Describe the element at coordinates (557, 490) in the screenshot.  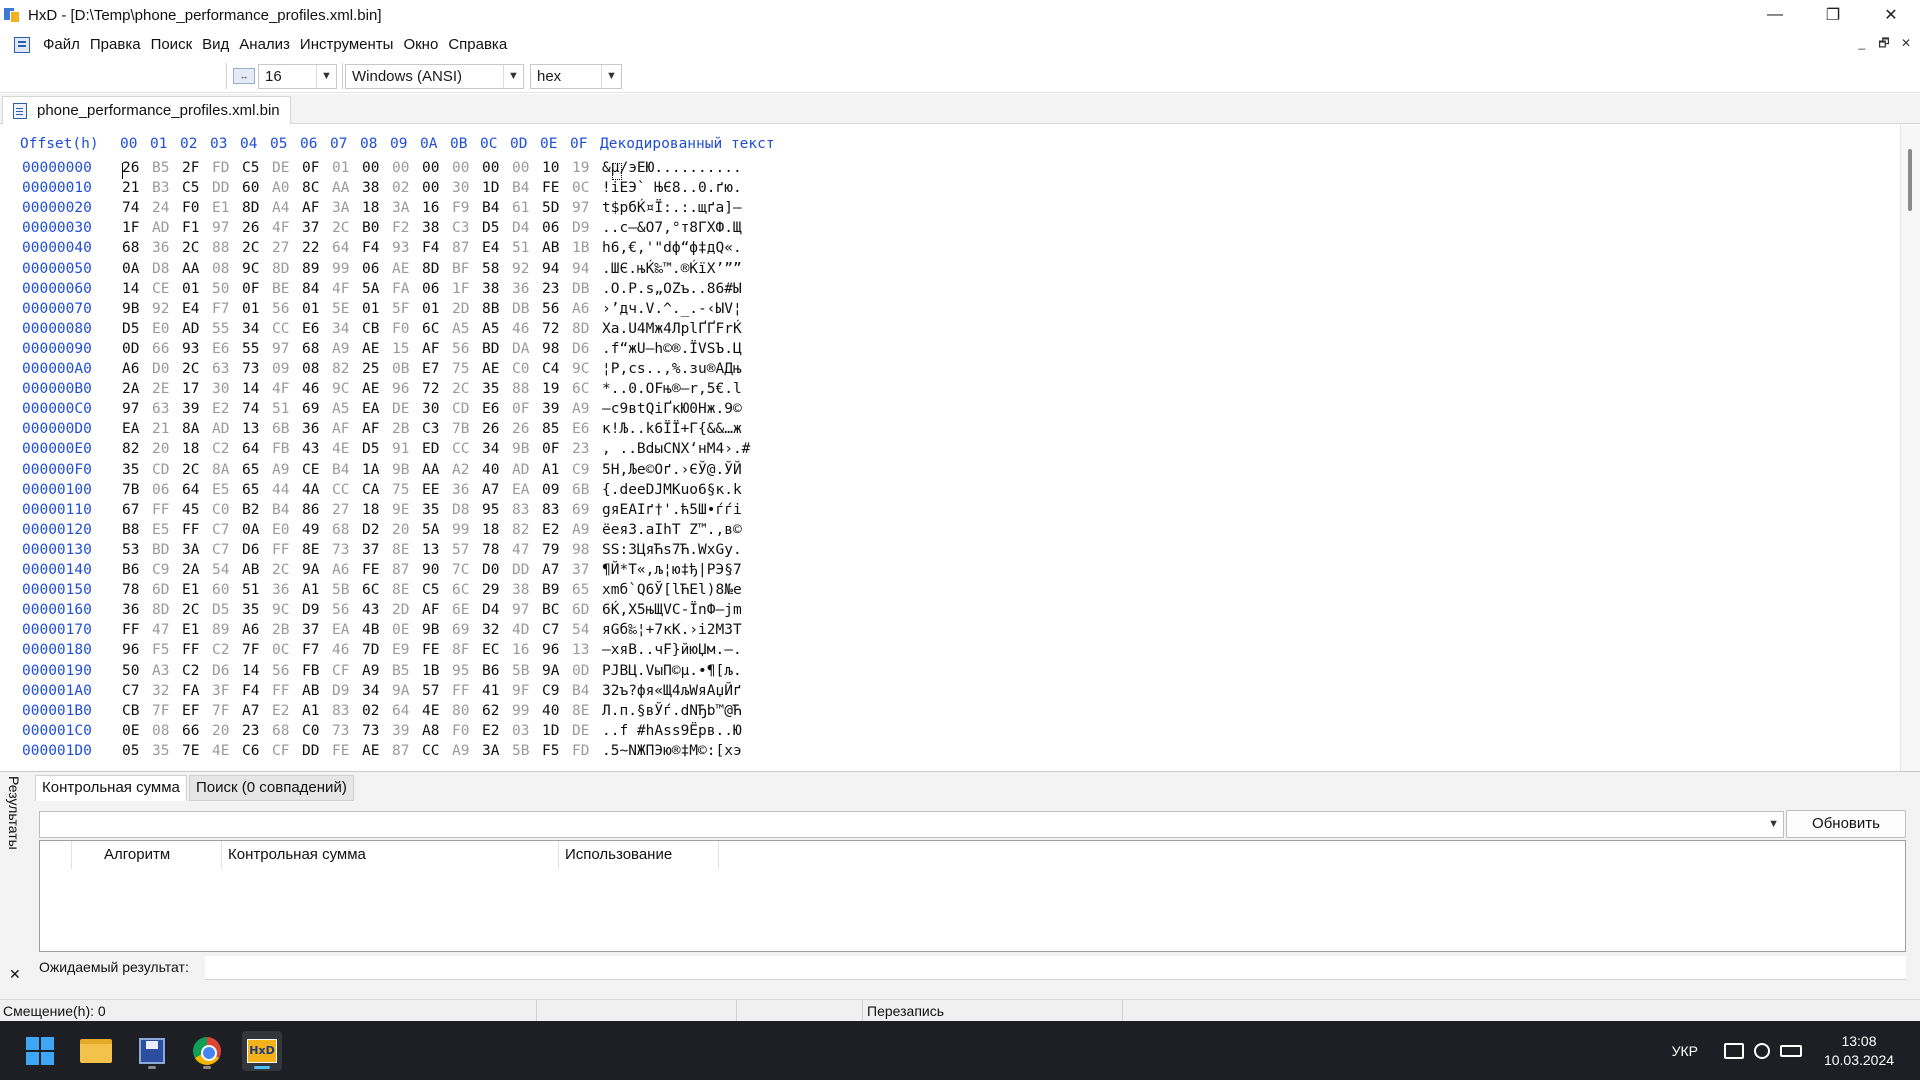
I see `hex-byte: 09` at that location.